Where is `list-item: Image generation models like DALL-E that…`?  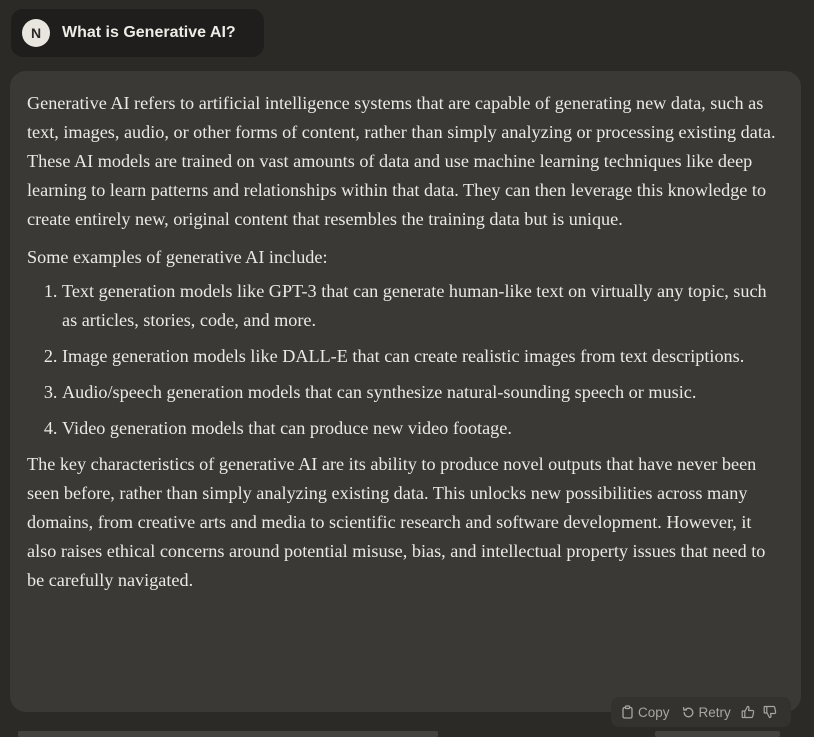 list-item: Image generation models like DALL-E that… is located at coordinates (423, 356).